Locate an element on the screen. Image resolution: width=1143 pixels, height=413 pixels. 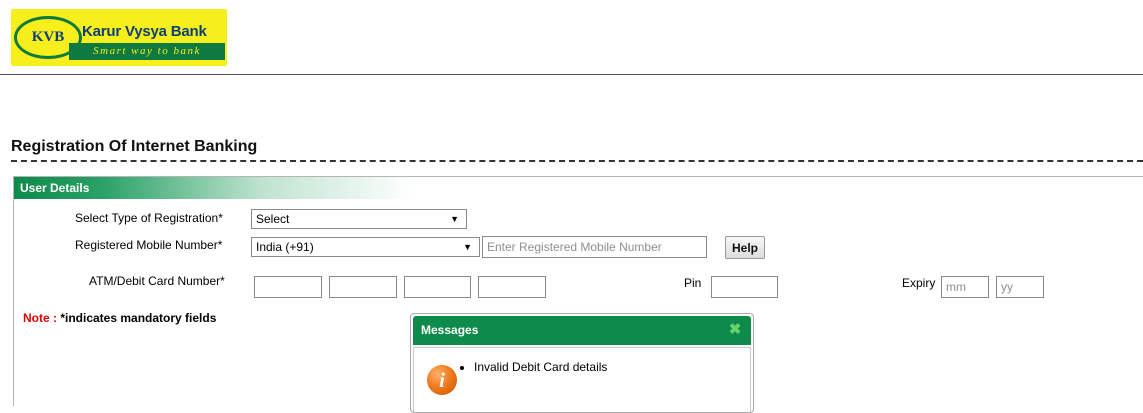
note-text: *indicates mandatory fields is located at coordinates (137, 318).